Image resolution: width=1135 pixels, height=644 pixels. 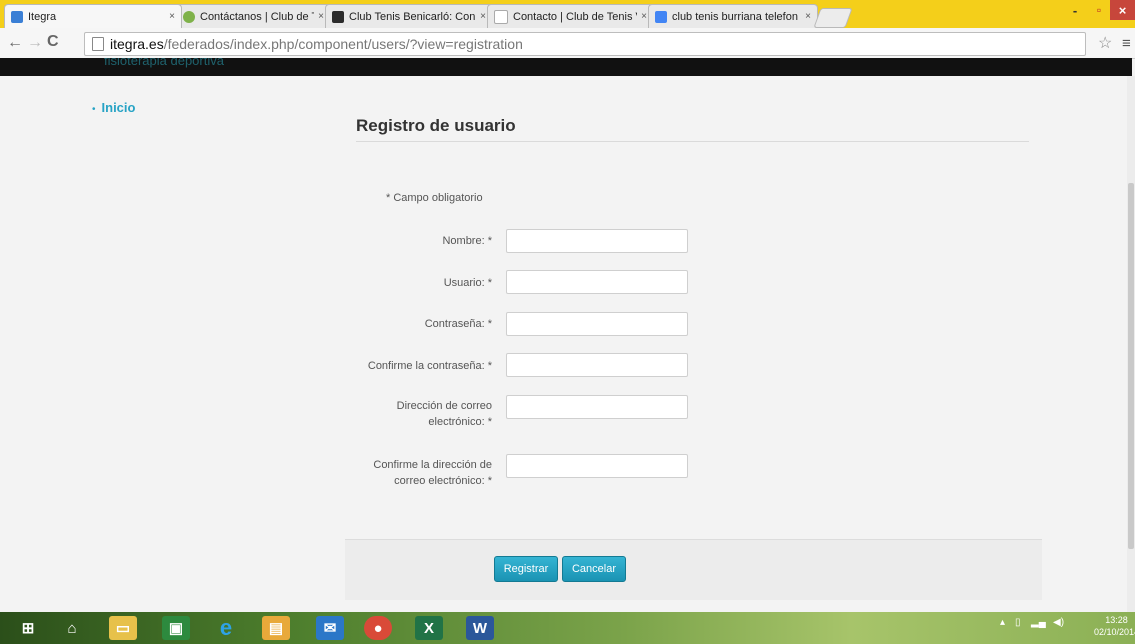 I want to click on battery-icon: ▯, so click(x=1018, y=622).